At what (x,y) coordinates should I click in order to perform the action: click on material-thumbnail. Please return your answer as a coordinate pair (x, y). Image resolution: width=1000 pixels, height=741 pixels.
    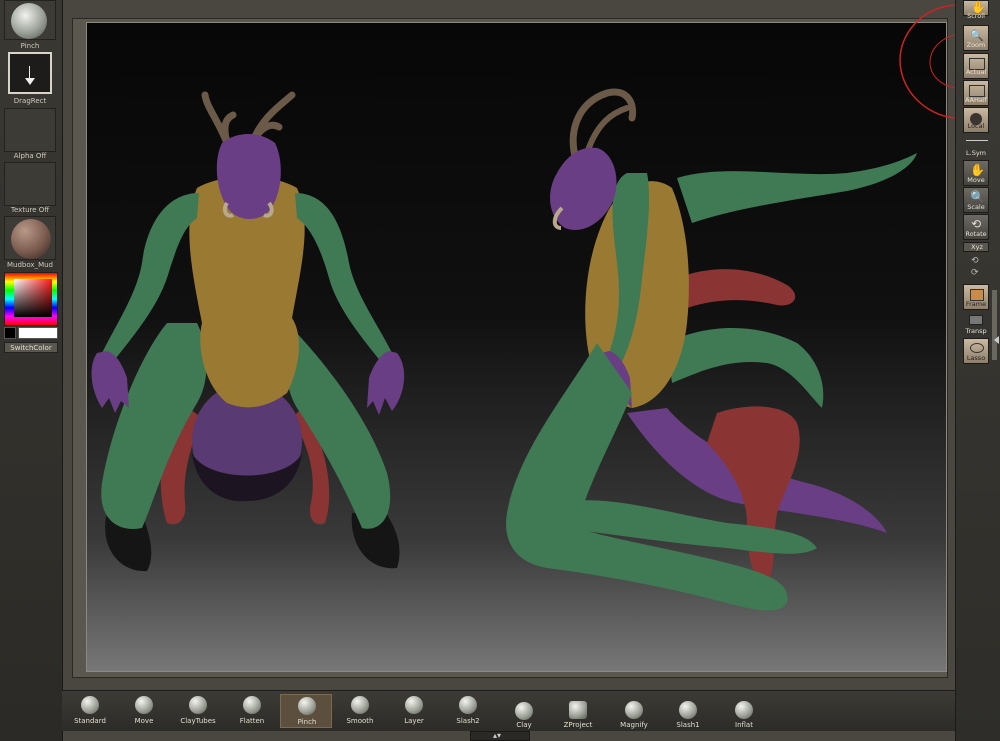
    Looking at the image, I should click on (30, 238).